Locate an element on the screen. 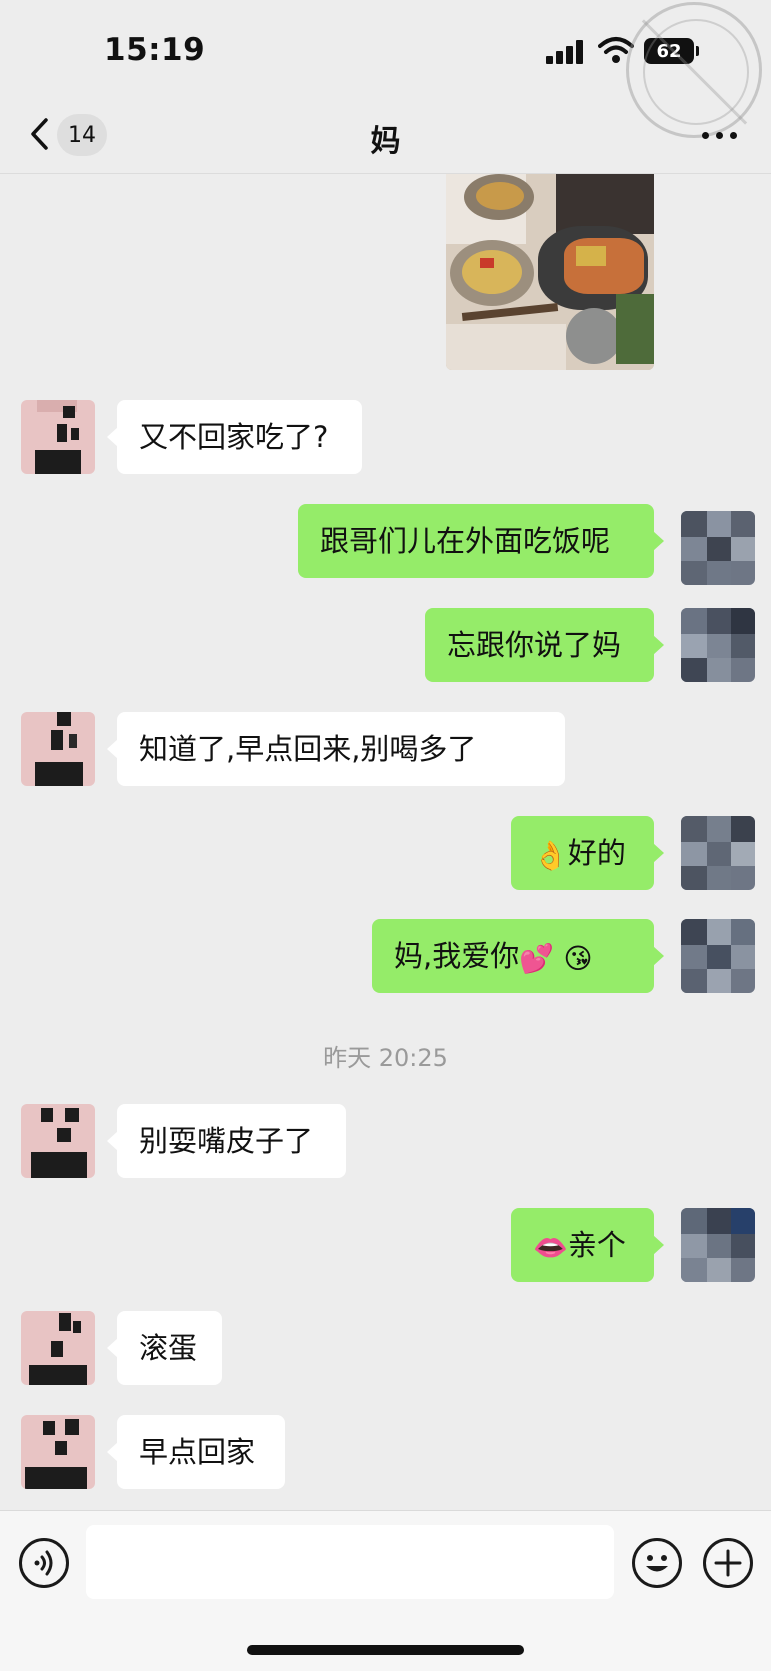  message-bubble: 滚蛋 is located at coordinates (164, 1348).